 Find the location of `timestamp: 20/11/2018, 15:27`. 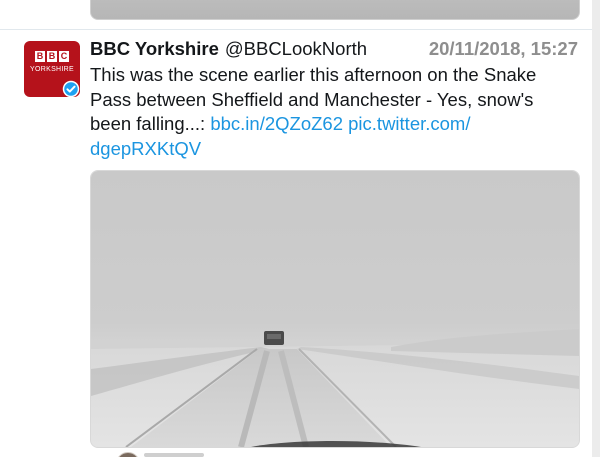

timestamp: 20/11/2018, 15:27 is located at coordinates (503, 49).